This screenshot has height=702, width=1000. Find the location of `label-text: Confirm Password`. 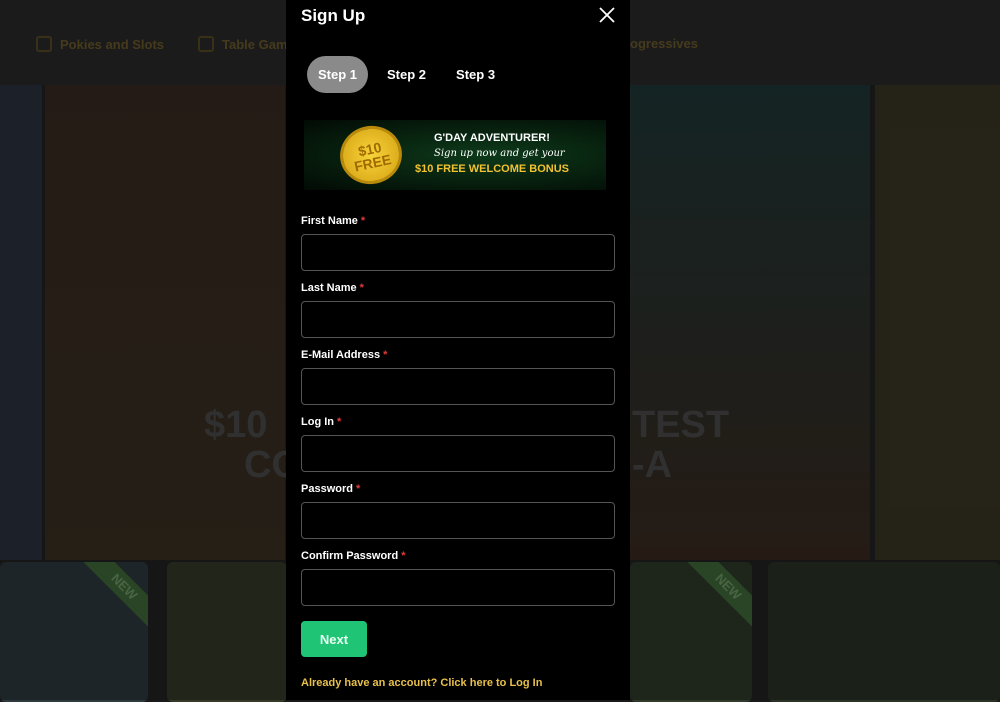

label-text: Confirm Password is located at coordinates (350, 556).